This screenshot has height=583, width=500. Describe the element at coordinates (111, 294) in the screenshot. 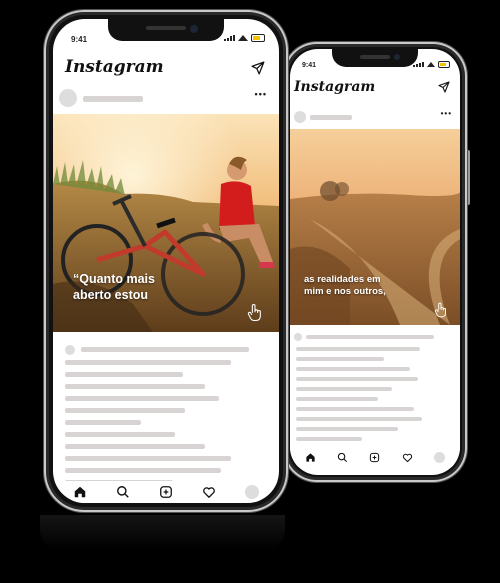

I see `caption-line-2: aberto estou` at that location.